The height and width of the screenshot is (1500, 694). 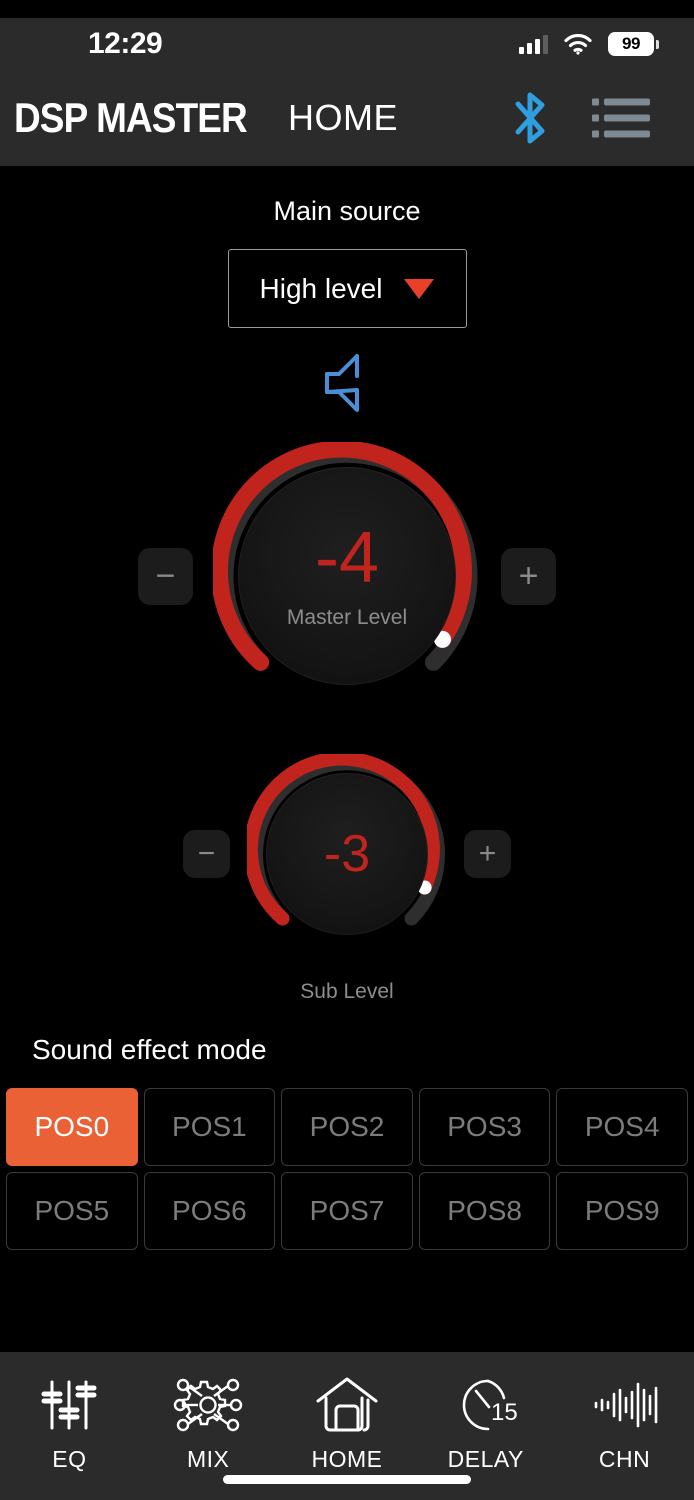 I want to click on nav-item-eq: EQ, so click(x=69, y=1423).